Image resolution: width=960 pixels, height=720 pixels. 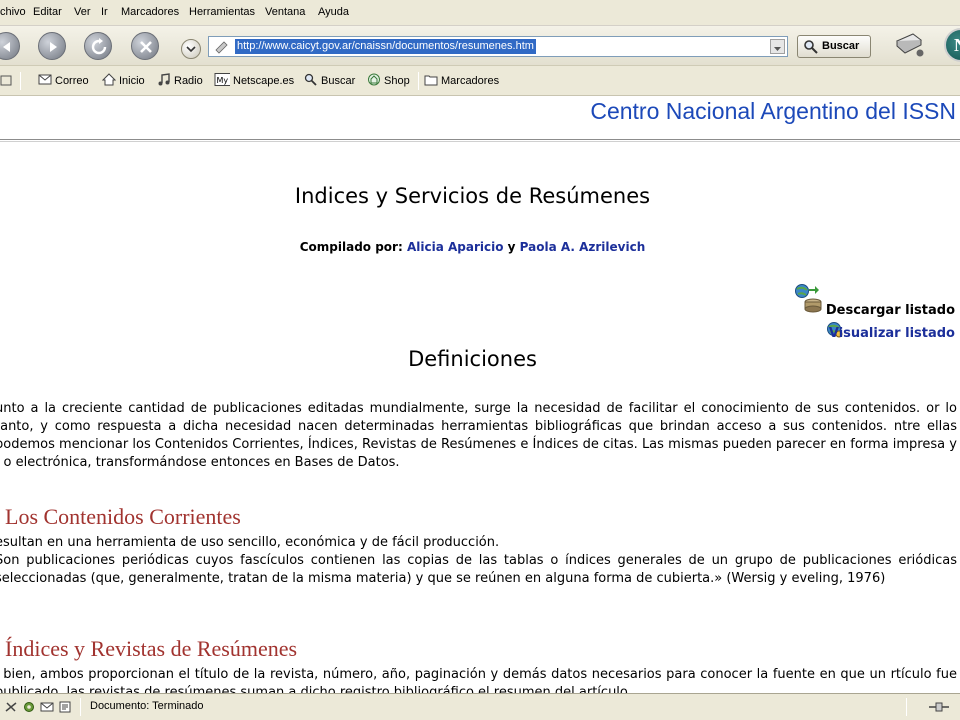 I want to click on menu-ventana: Ventana, so click(x=285, y=12).